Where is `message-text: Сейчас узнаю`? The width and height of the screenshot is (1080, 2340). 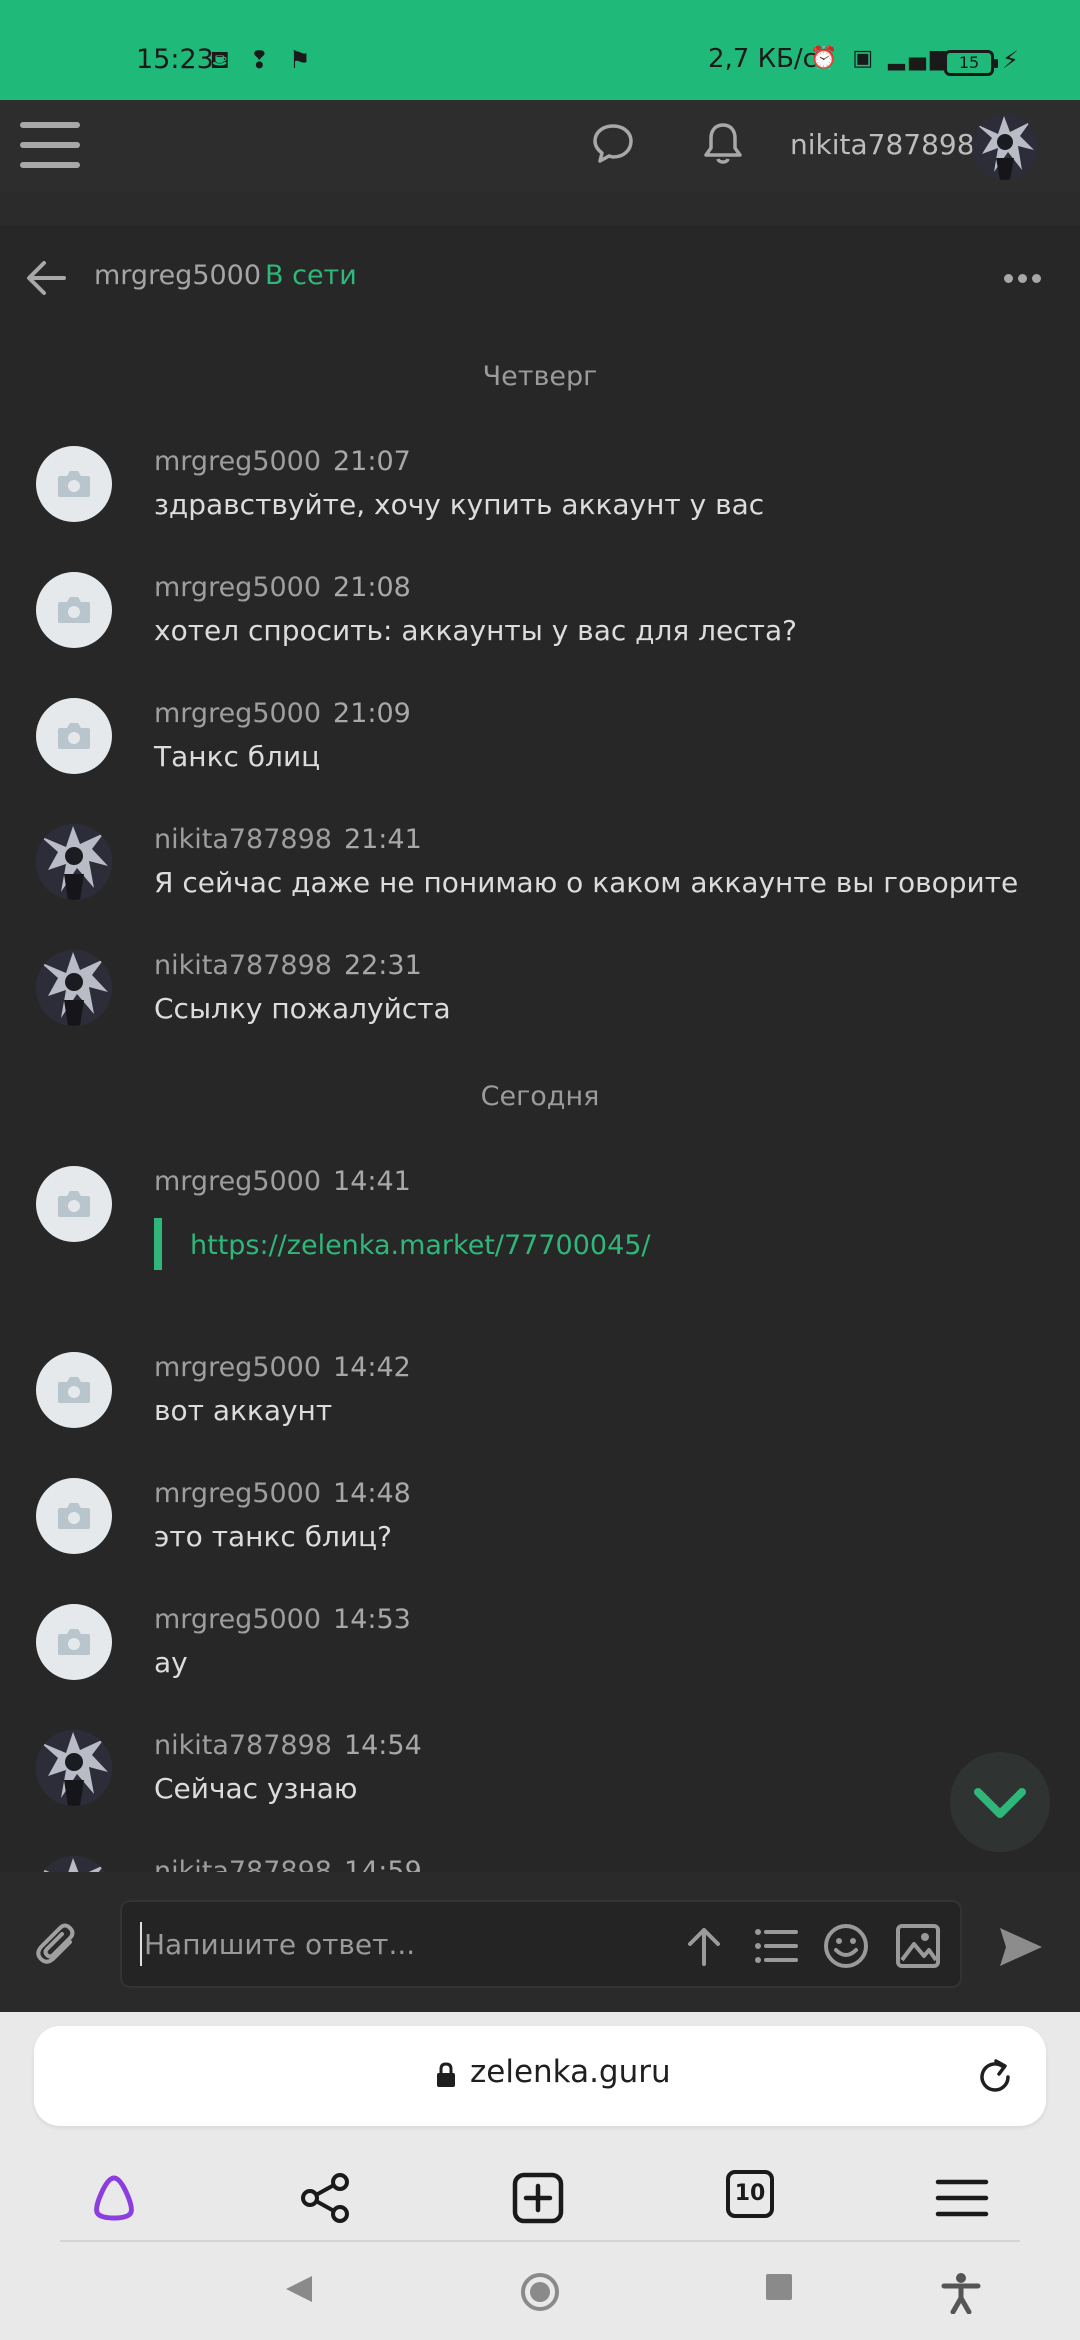
message-text: Сейчас узнаю is located at coordinates (256, 1788).